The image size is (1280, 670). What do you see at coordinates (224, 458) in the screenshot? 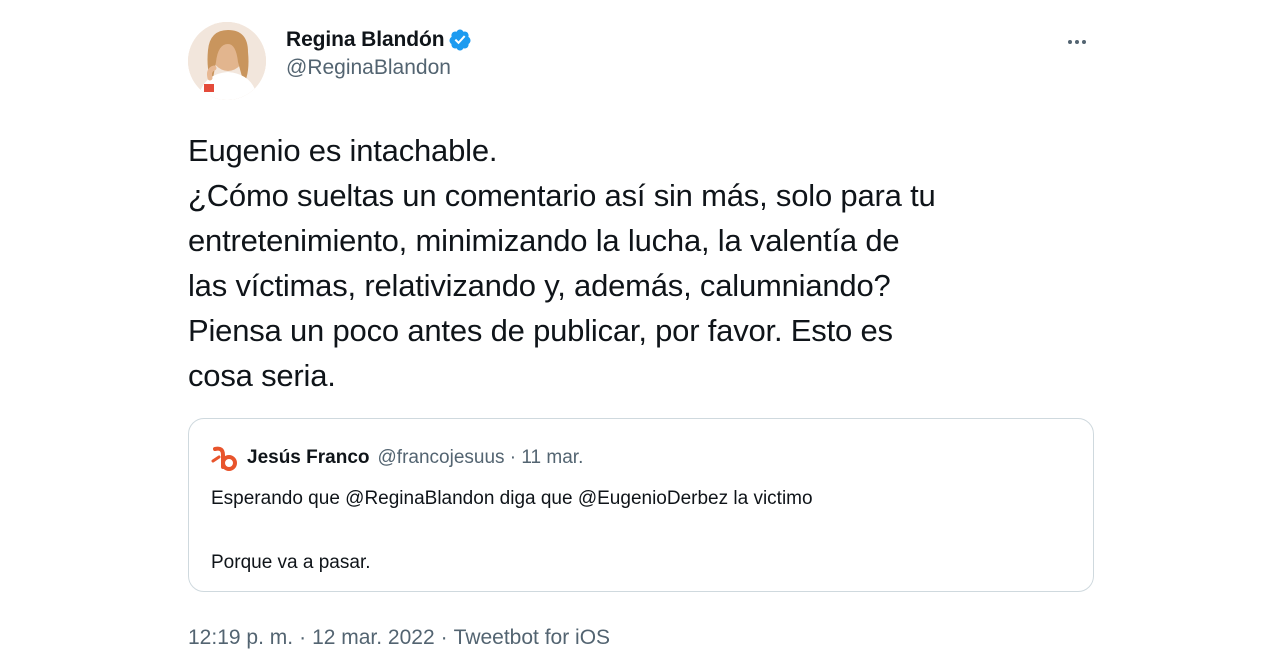
I see `quoted-avatar-icon` at bounding box center [224, 458].